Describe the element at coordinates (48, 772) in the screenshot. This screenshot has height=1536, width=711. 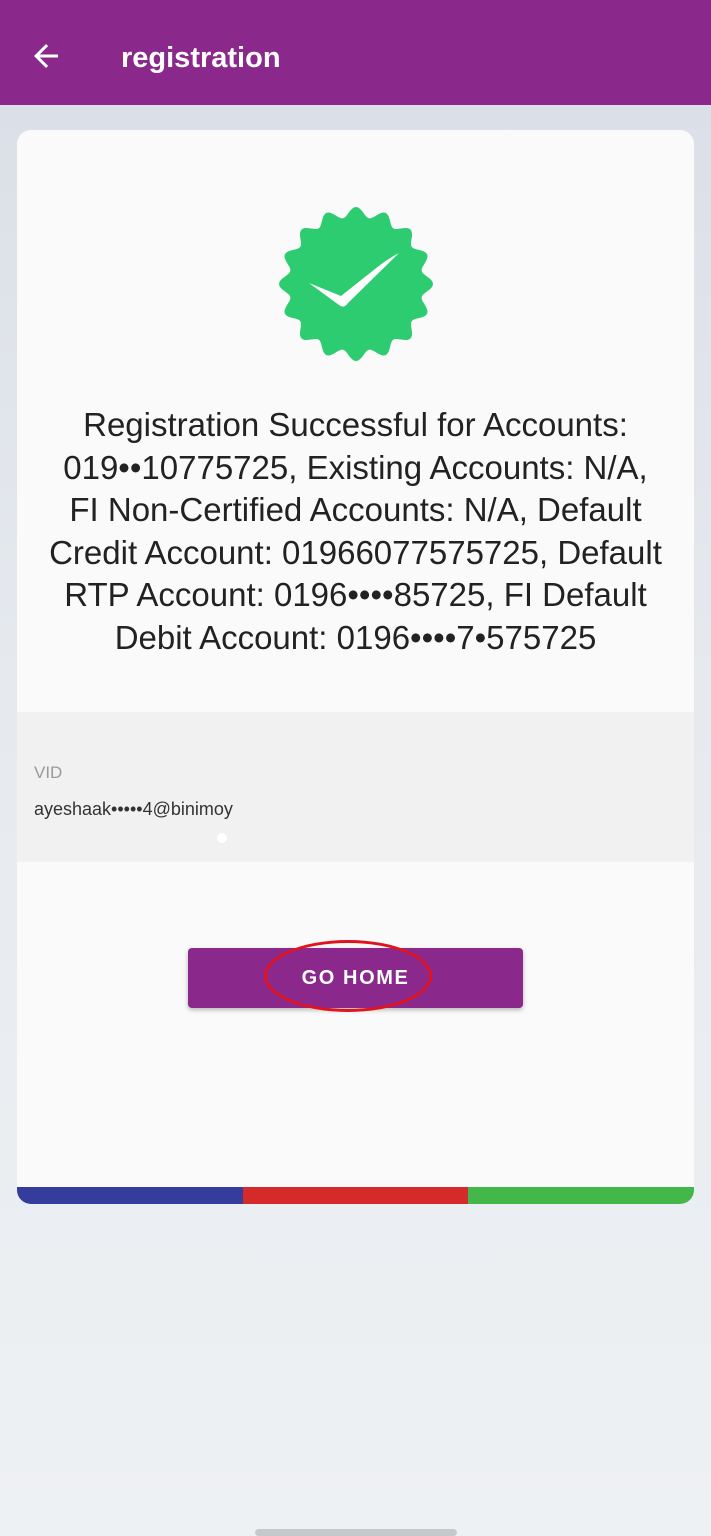
I see `vid-label: VID` at that location.